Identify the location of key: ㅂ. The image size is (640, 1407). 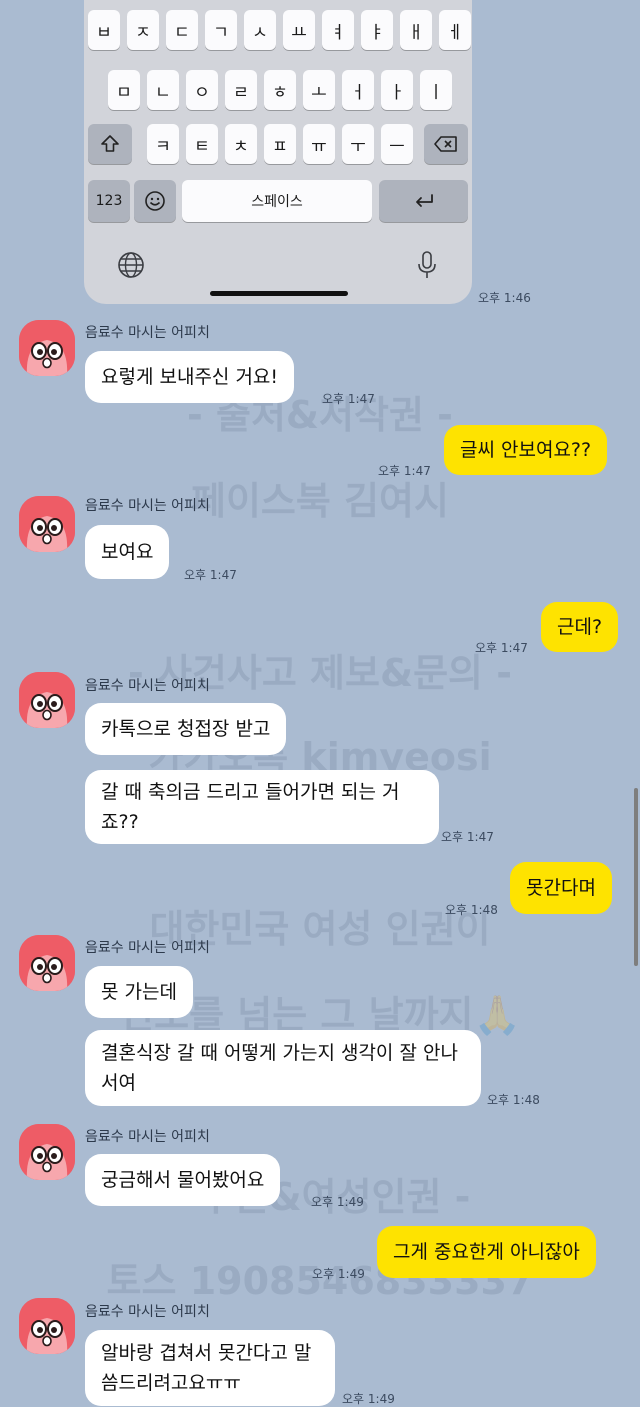
(104, 30).